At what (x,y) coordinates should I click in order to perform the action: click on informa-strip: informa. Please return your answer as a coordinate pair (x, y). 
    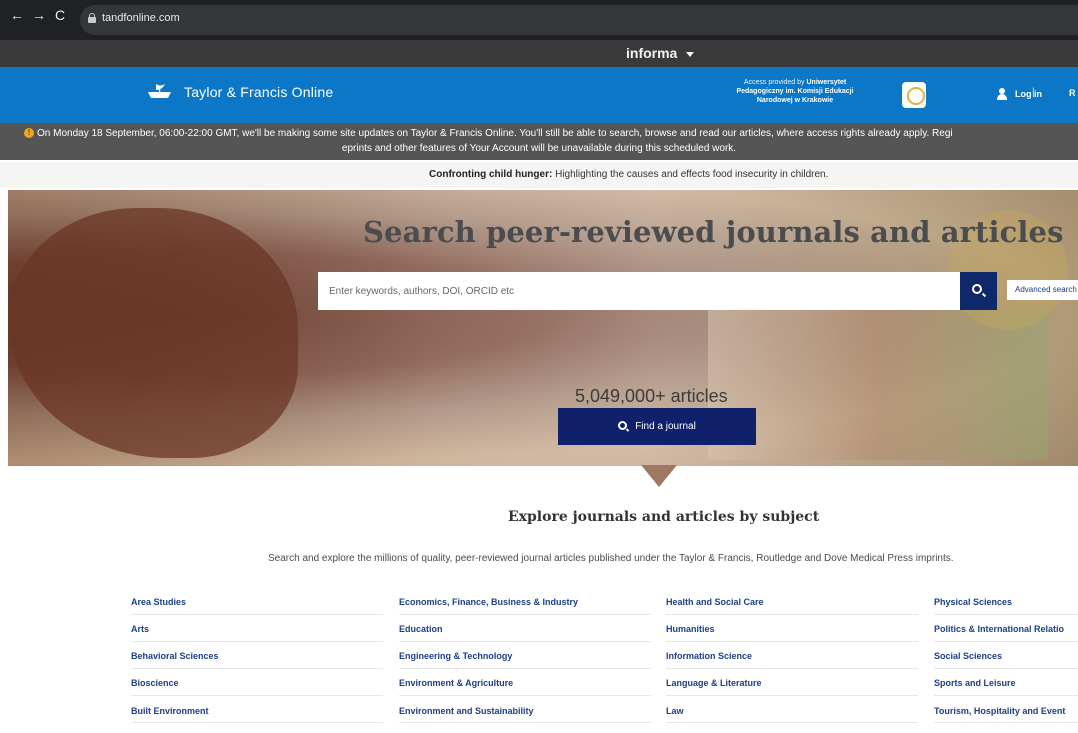
    Looking at the image, I should click on (539, 53).